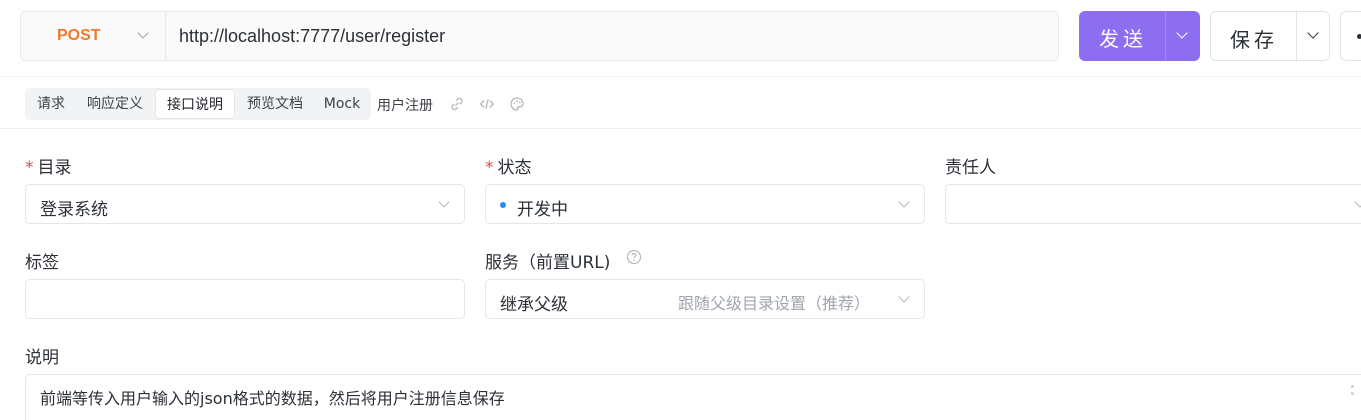  What do you see at coordinates (539, 36) in the screenshot?
I see `url-input-group: POST http://localhost:7777/user/register` at bounding box center [539, 36].